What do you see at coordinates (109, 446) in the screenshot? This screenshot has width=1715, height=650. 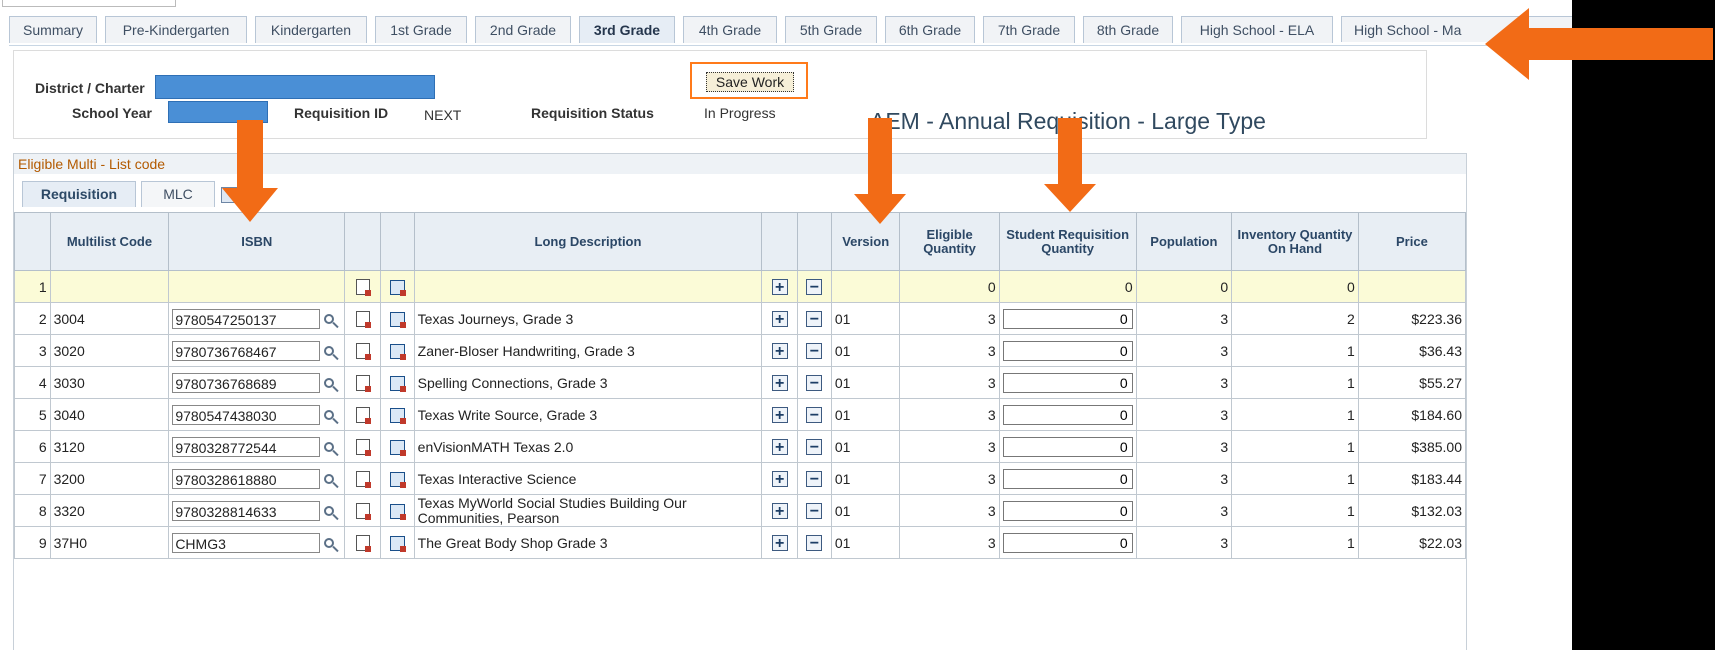 I see `multilist-code: 3120` at bounding box center [109, 446].